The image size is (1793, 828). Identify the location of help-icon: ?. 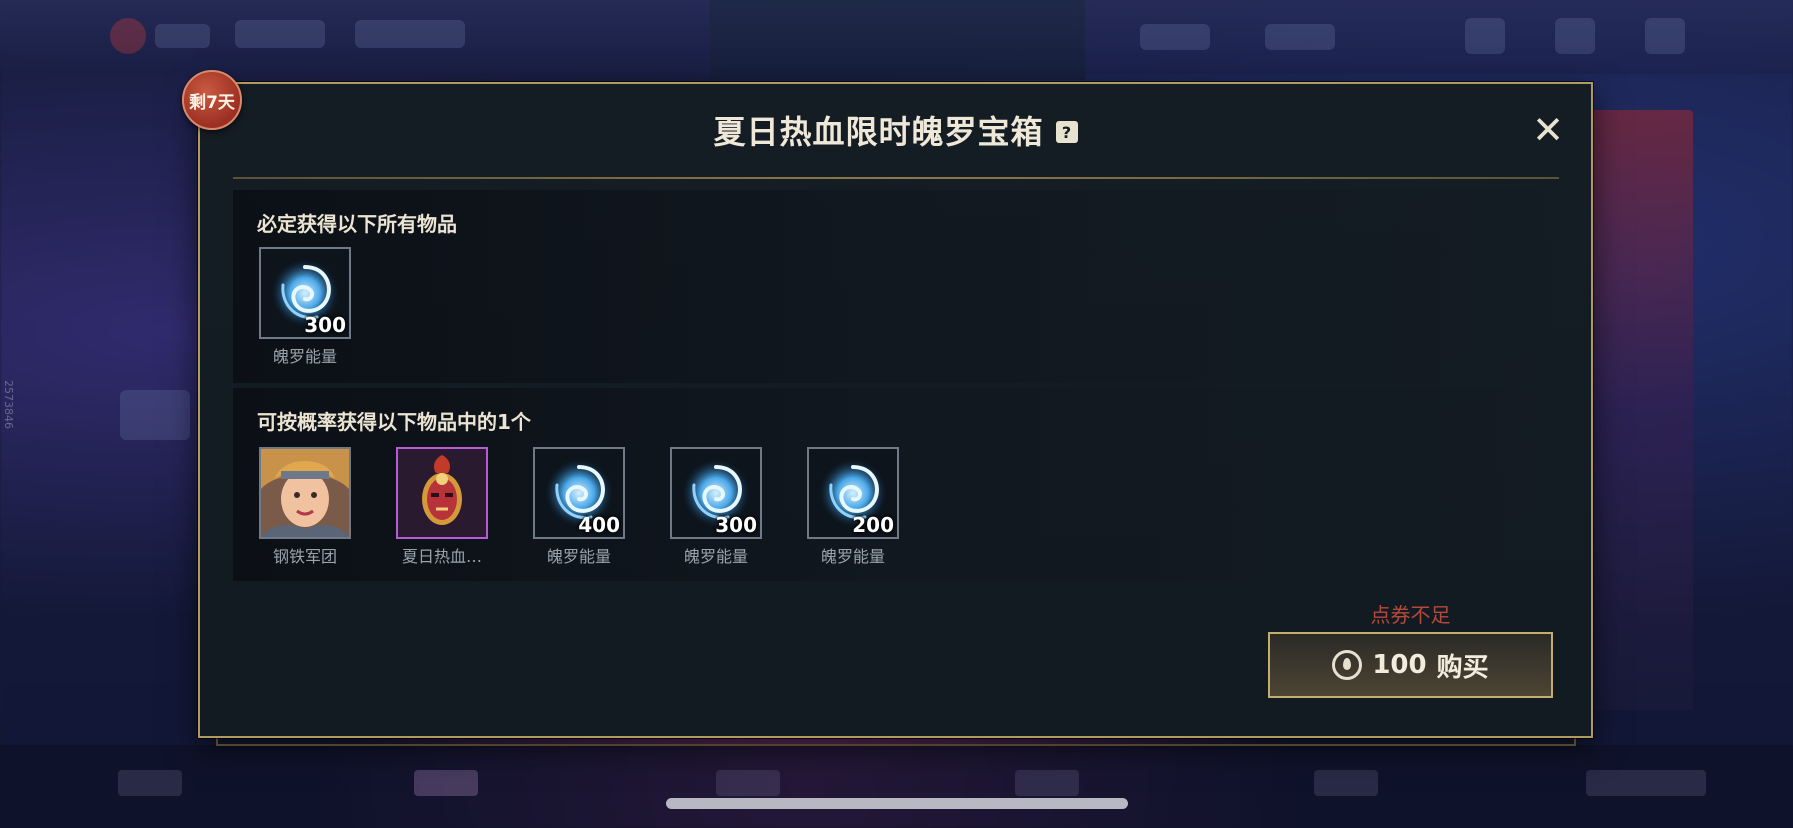
(1066, 132).